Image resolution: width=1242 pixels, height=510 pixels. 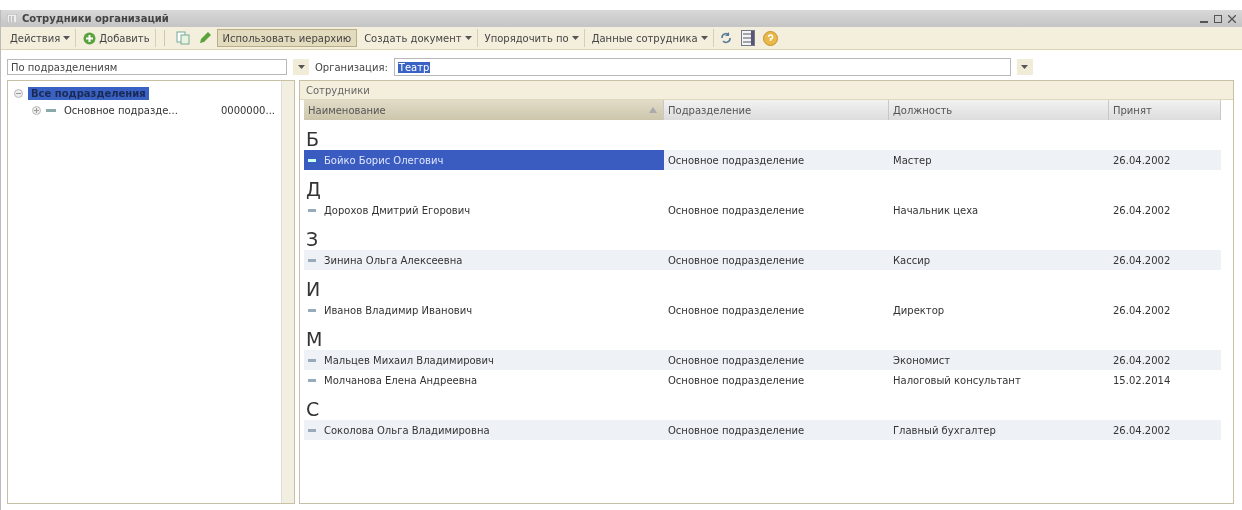 What do you see at coordinates (51, 110) in the screenshot?
I see `item-icon` at bounding box center [51, 110].